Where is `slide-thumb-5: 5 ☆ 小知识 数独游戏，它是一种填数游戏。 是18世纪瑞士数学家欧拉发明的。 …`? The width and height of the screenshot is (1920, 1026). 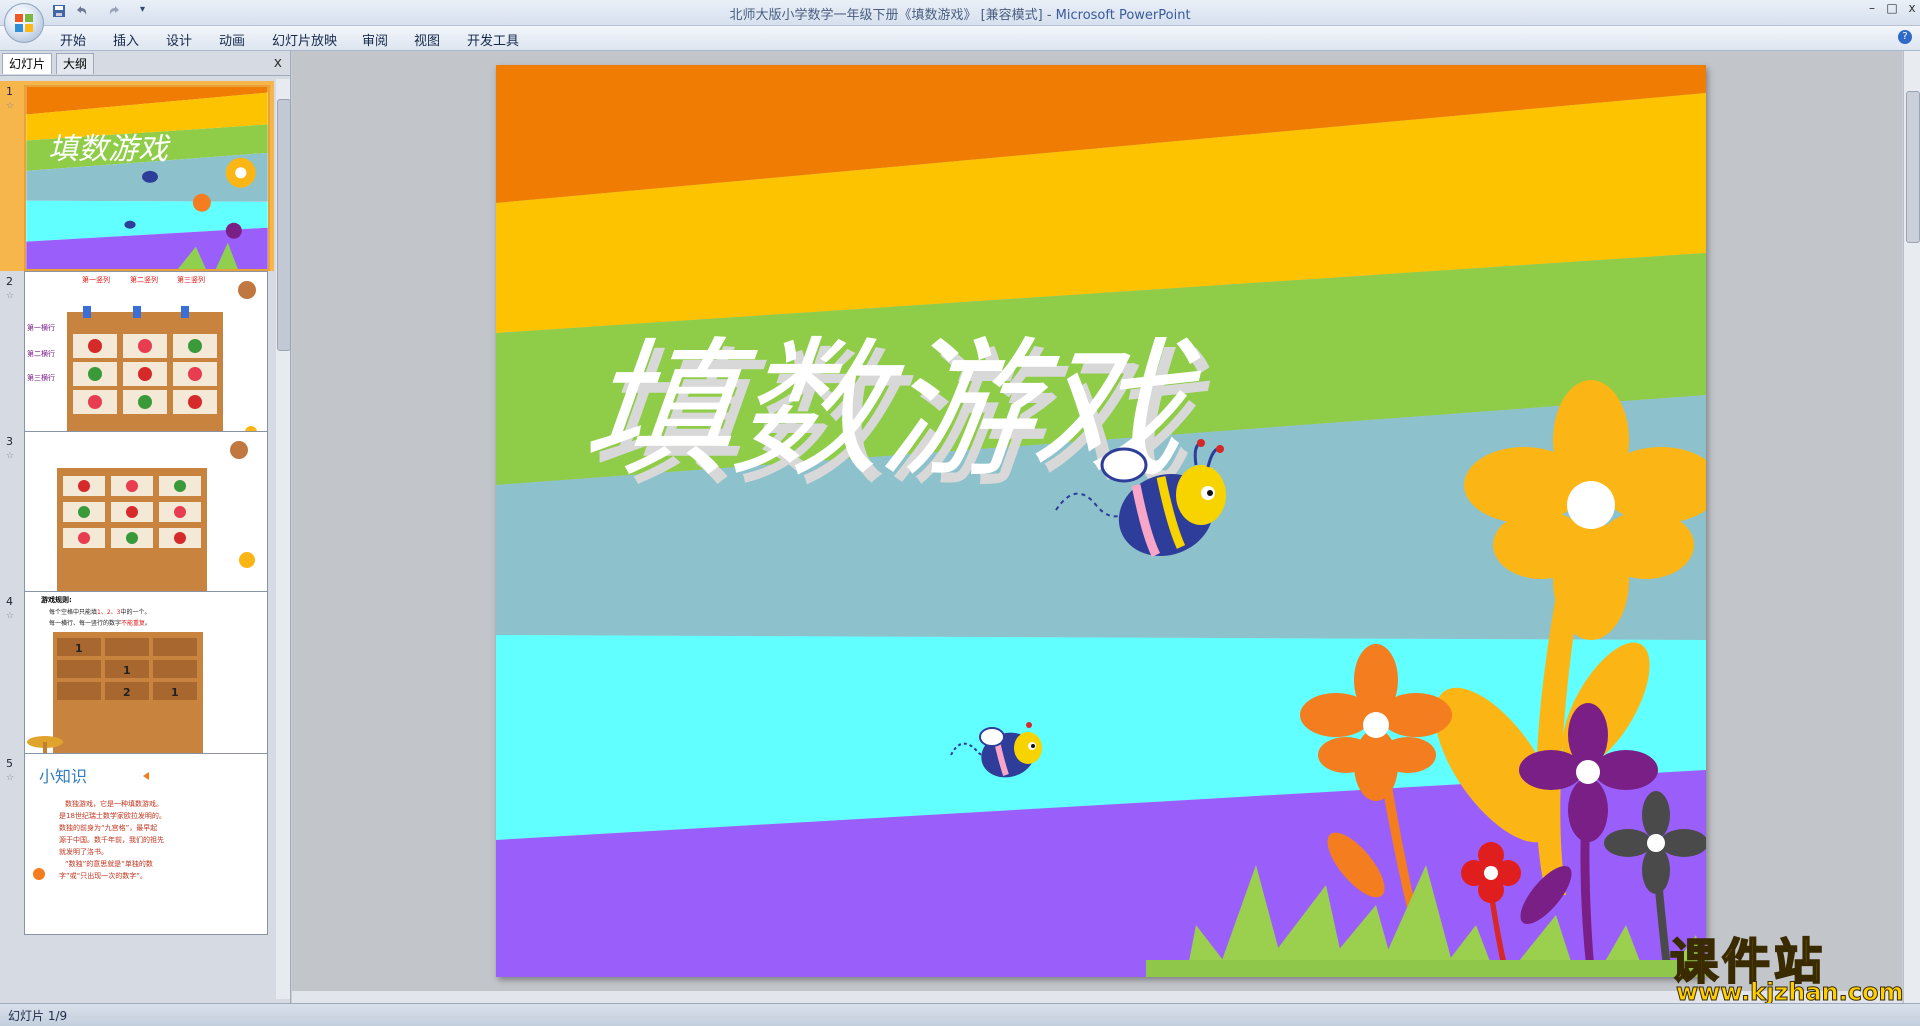
slide-thumb-5: 5 ☆ 小知识 数独游戏，它是一种填数游戏。 是18世纪瑞士数学家欧拉发明的。 … is located at coordinates (137, 848).